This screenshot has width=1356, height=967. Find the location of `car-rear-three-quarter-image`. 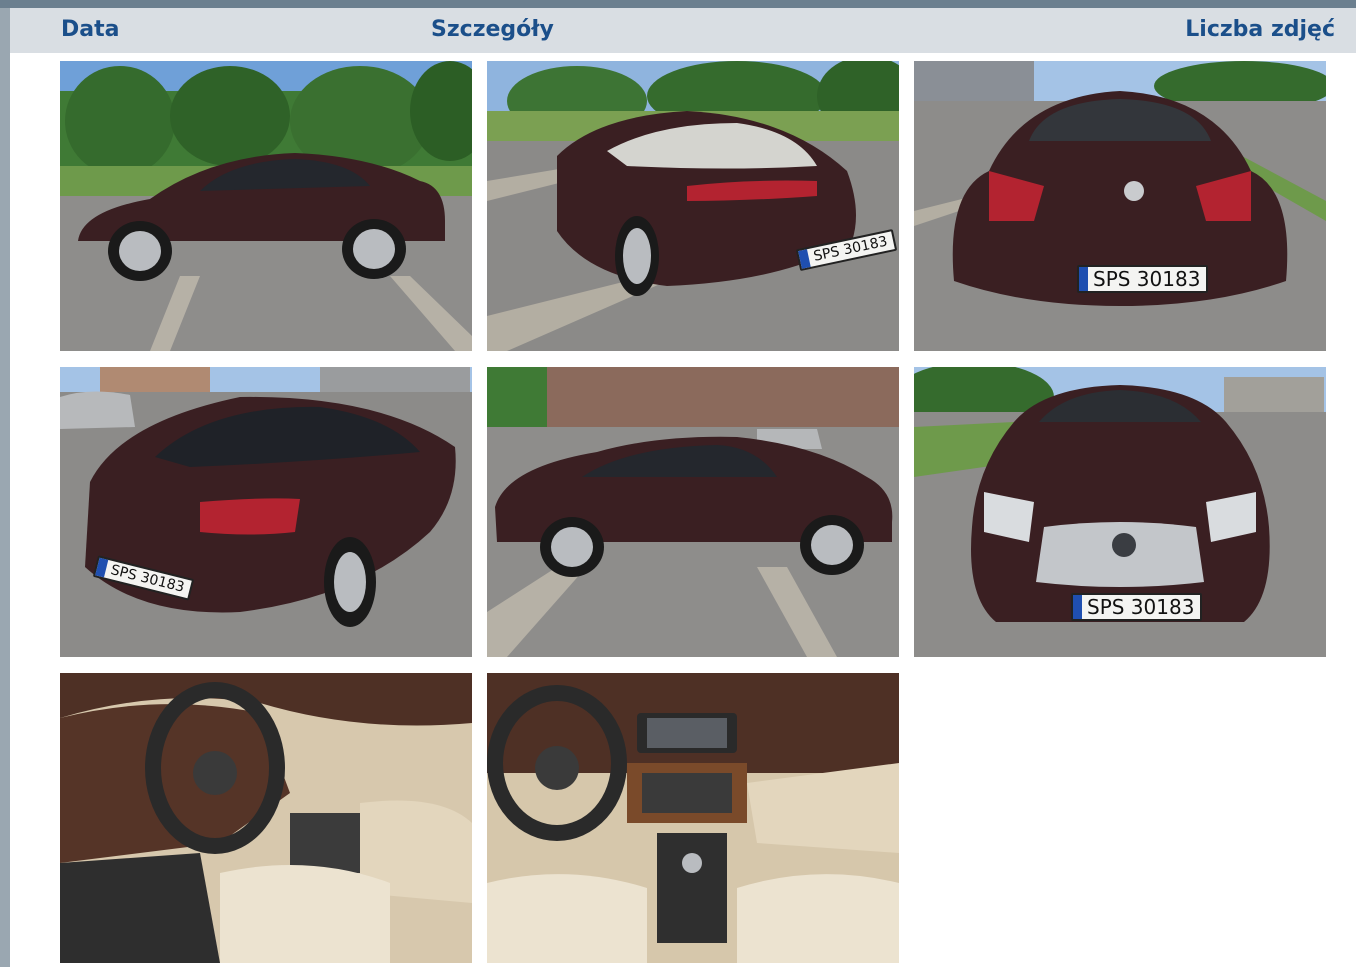

car-rear-three-quarter-image is located at coordinates (693, 206).